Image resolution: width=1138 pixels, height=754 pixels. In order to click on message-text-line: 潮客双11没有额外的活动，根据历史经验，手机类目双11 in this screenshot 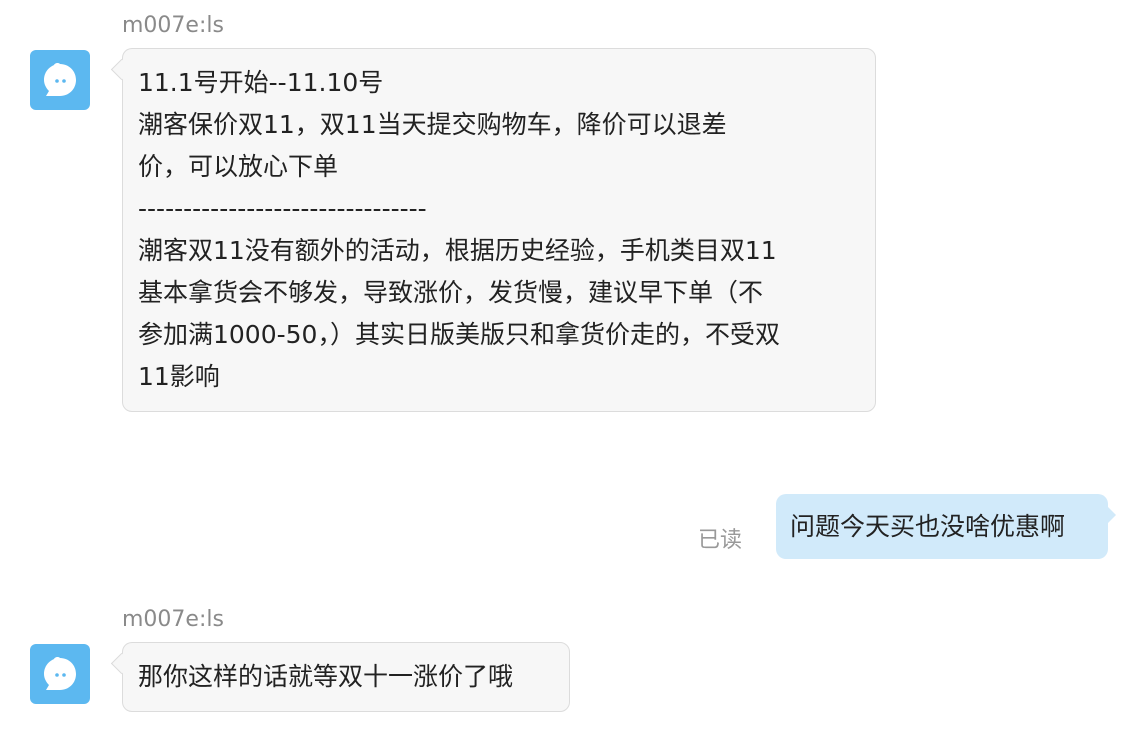, I will do `click(457, 250)`.